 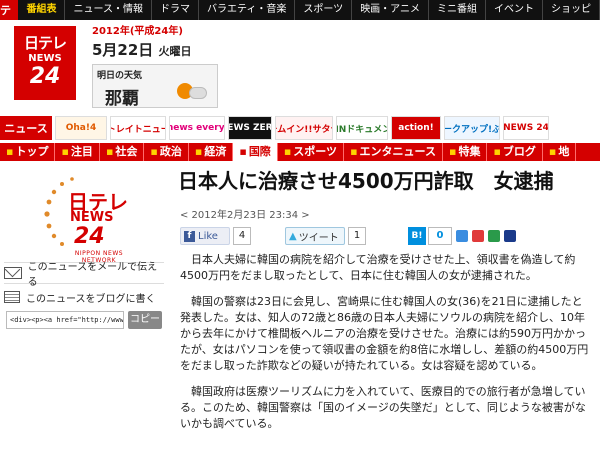 I want to click on tab-shopping: ショッピ, so click(x=571, y=10).